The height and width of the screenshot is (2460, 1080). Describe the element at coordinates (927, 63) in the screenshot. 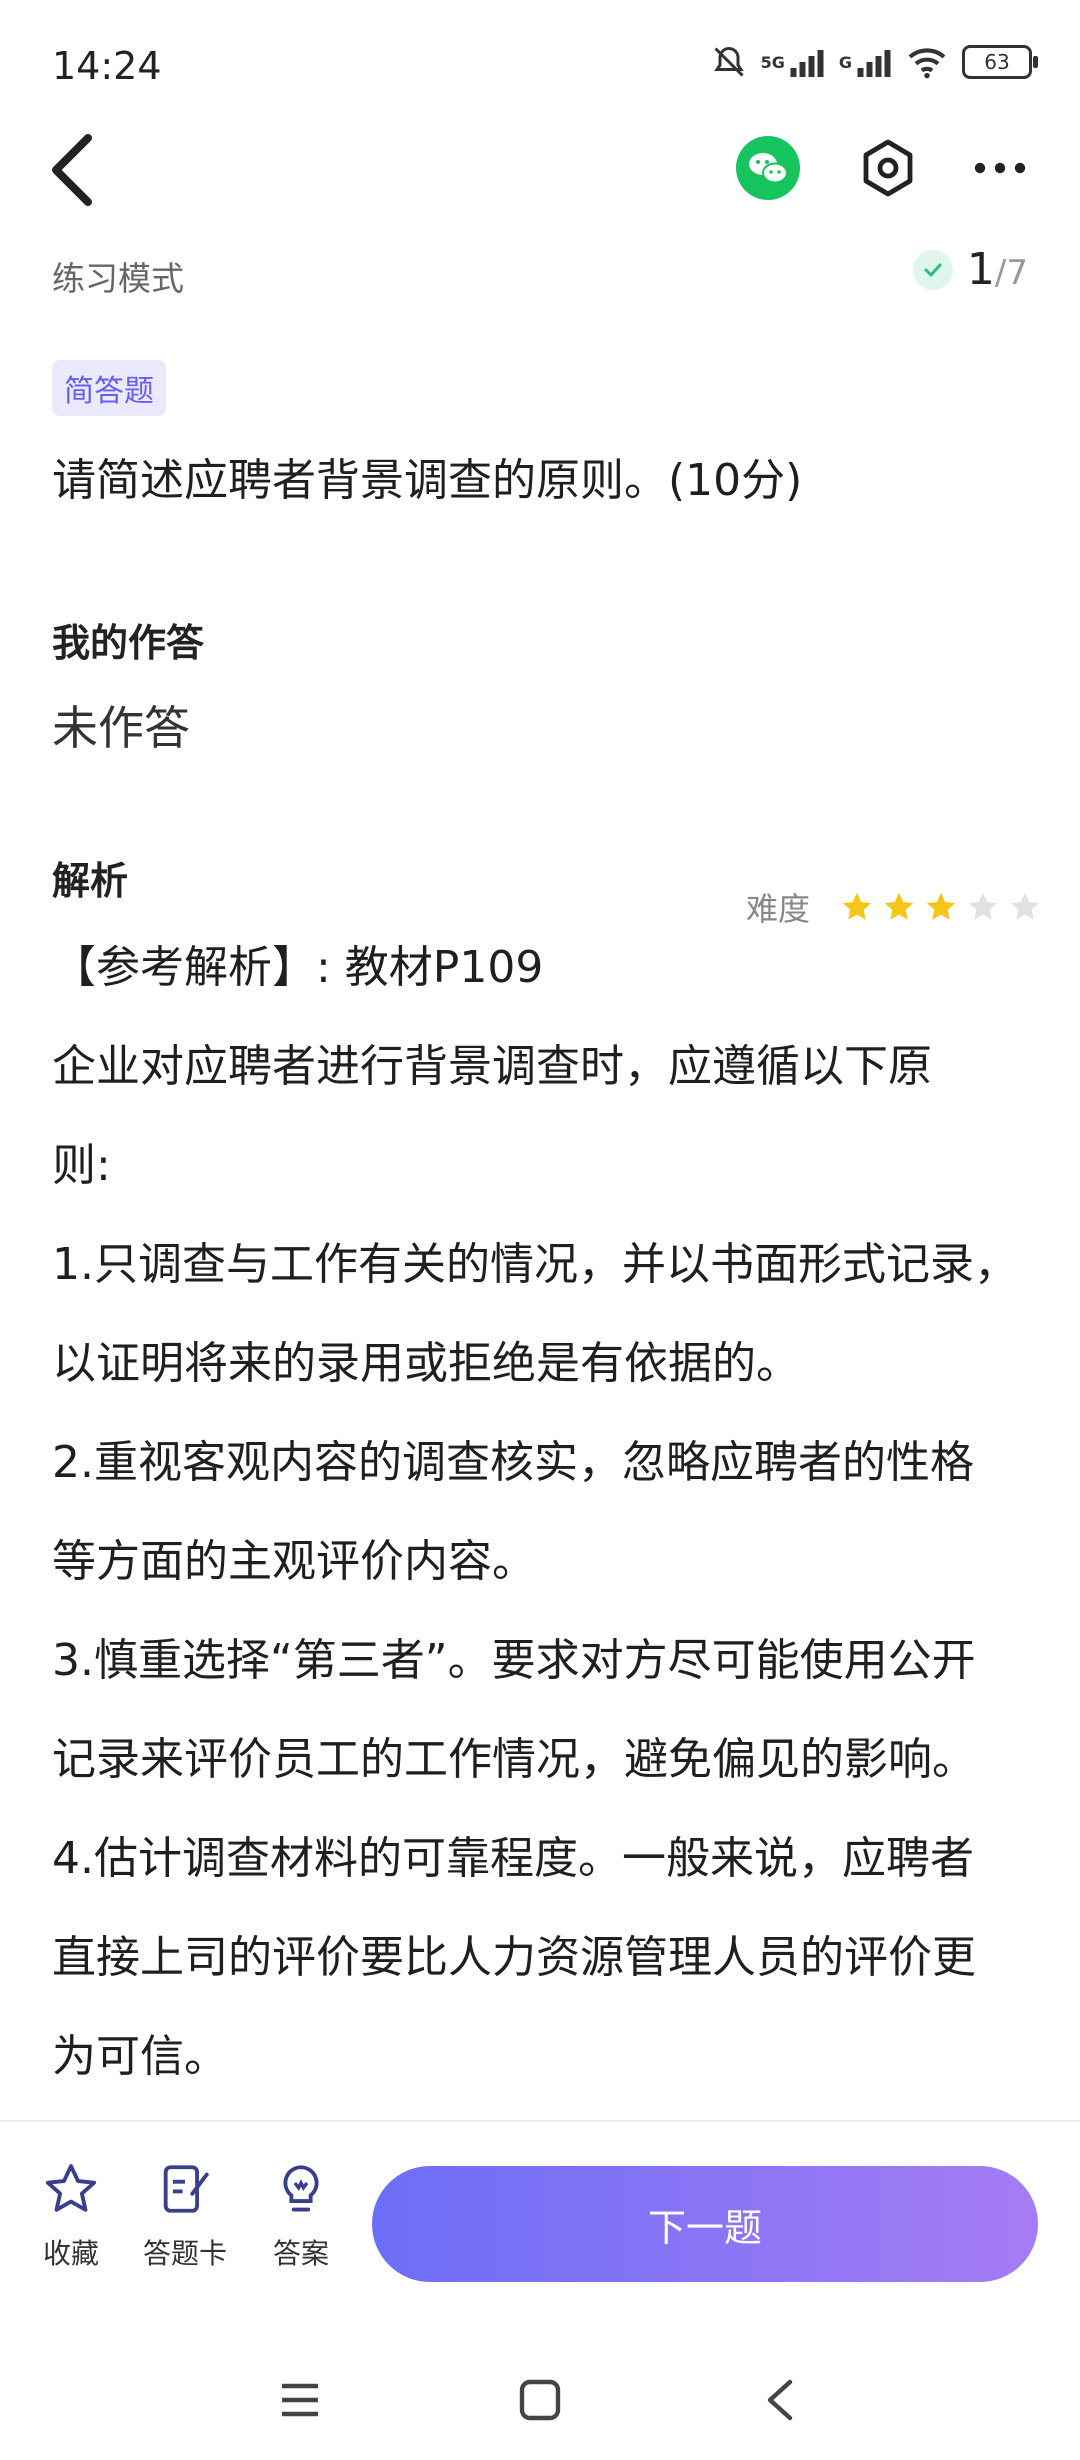

I see `wifi-icon` at that location.